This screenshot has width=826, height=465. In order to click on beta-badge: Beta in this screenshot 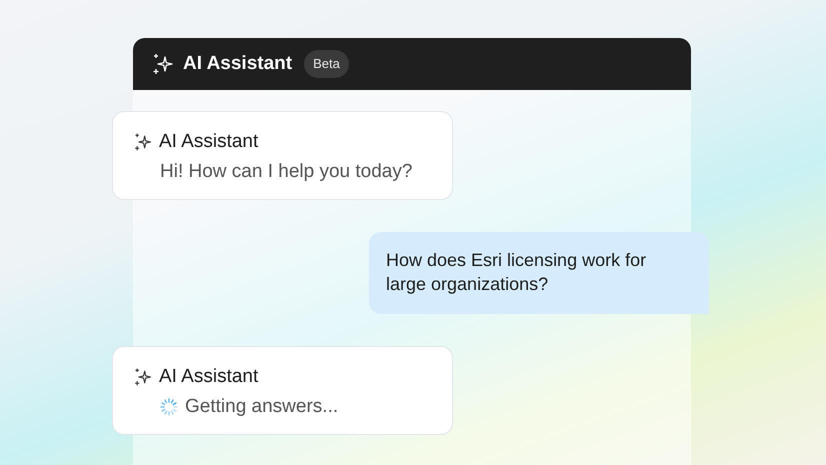, I will do `click(326, 64)`.